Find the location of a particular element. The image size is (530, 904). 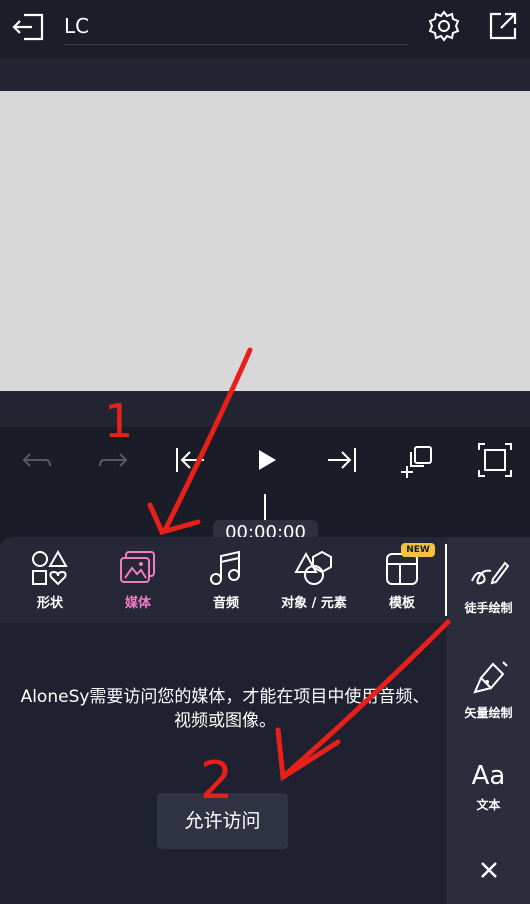

tool-objects: 对象 / 元素 is located at coordinates (314, 582).